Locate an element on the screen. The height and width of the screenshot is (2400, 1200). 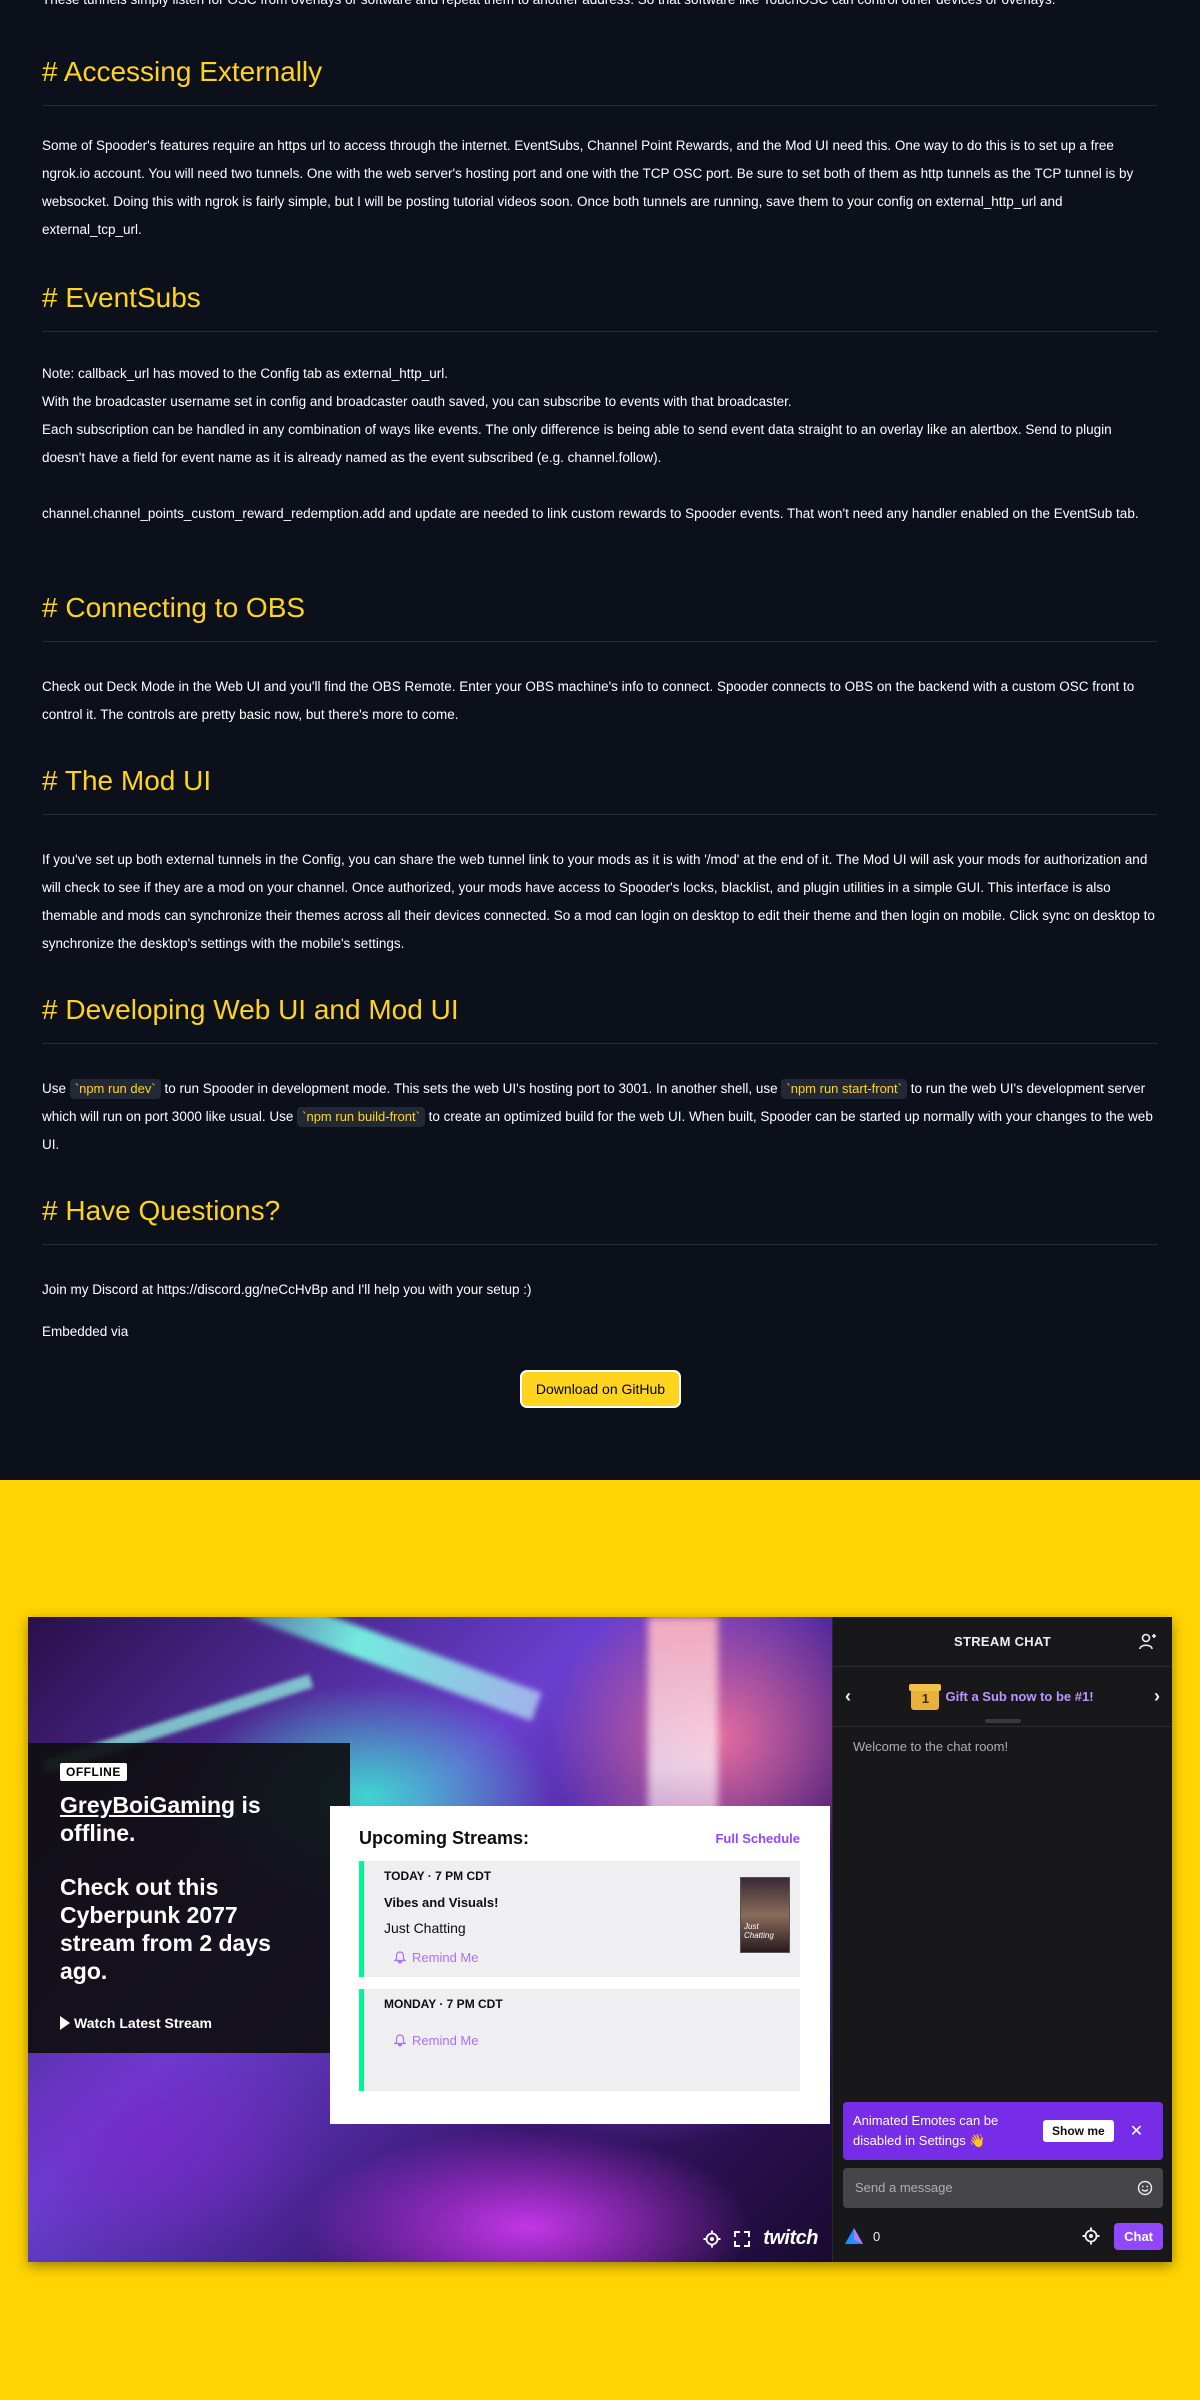
embedded-via-text: Embedded via is located at coordinates (85, 1331).